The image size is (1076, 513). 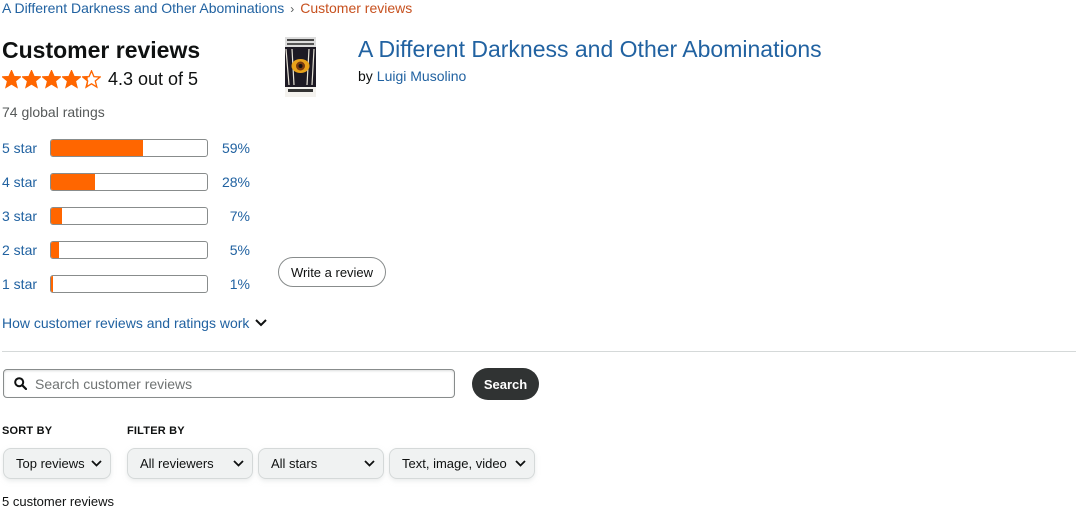 I want to click on by-label: by, so click(x=365, y=76).